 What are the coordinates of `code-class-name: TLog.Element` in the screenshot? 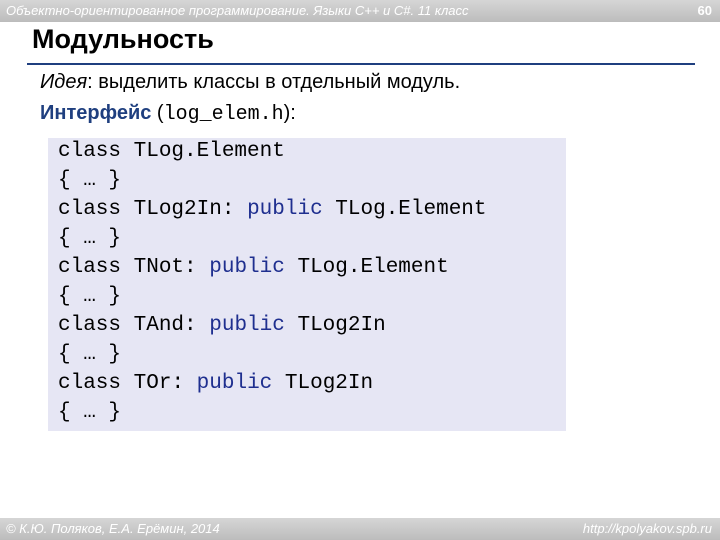 It's located at (203, 151).